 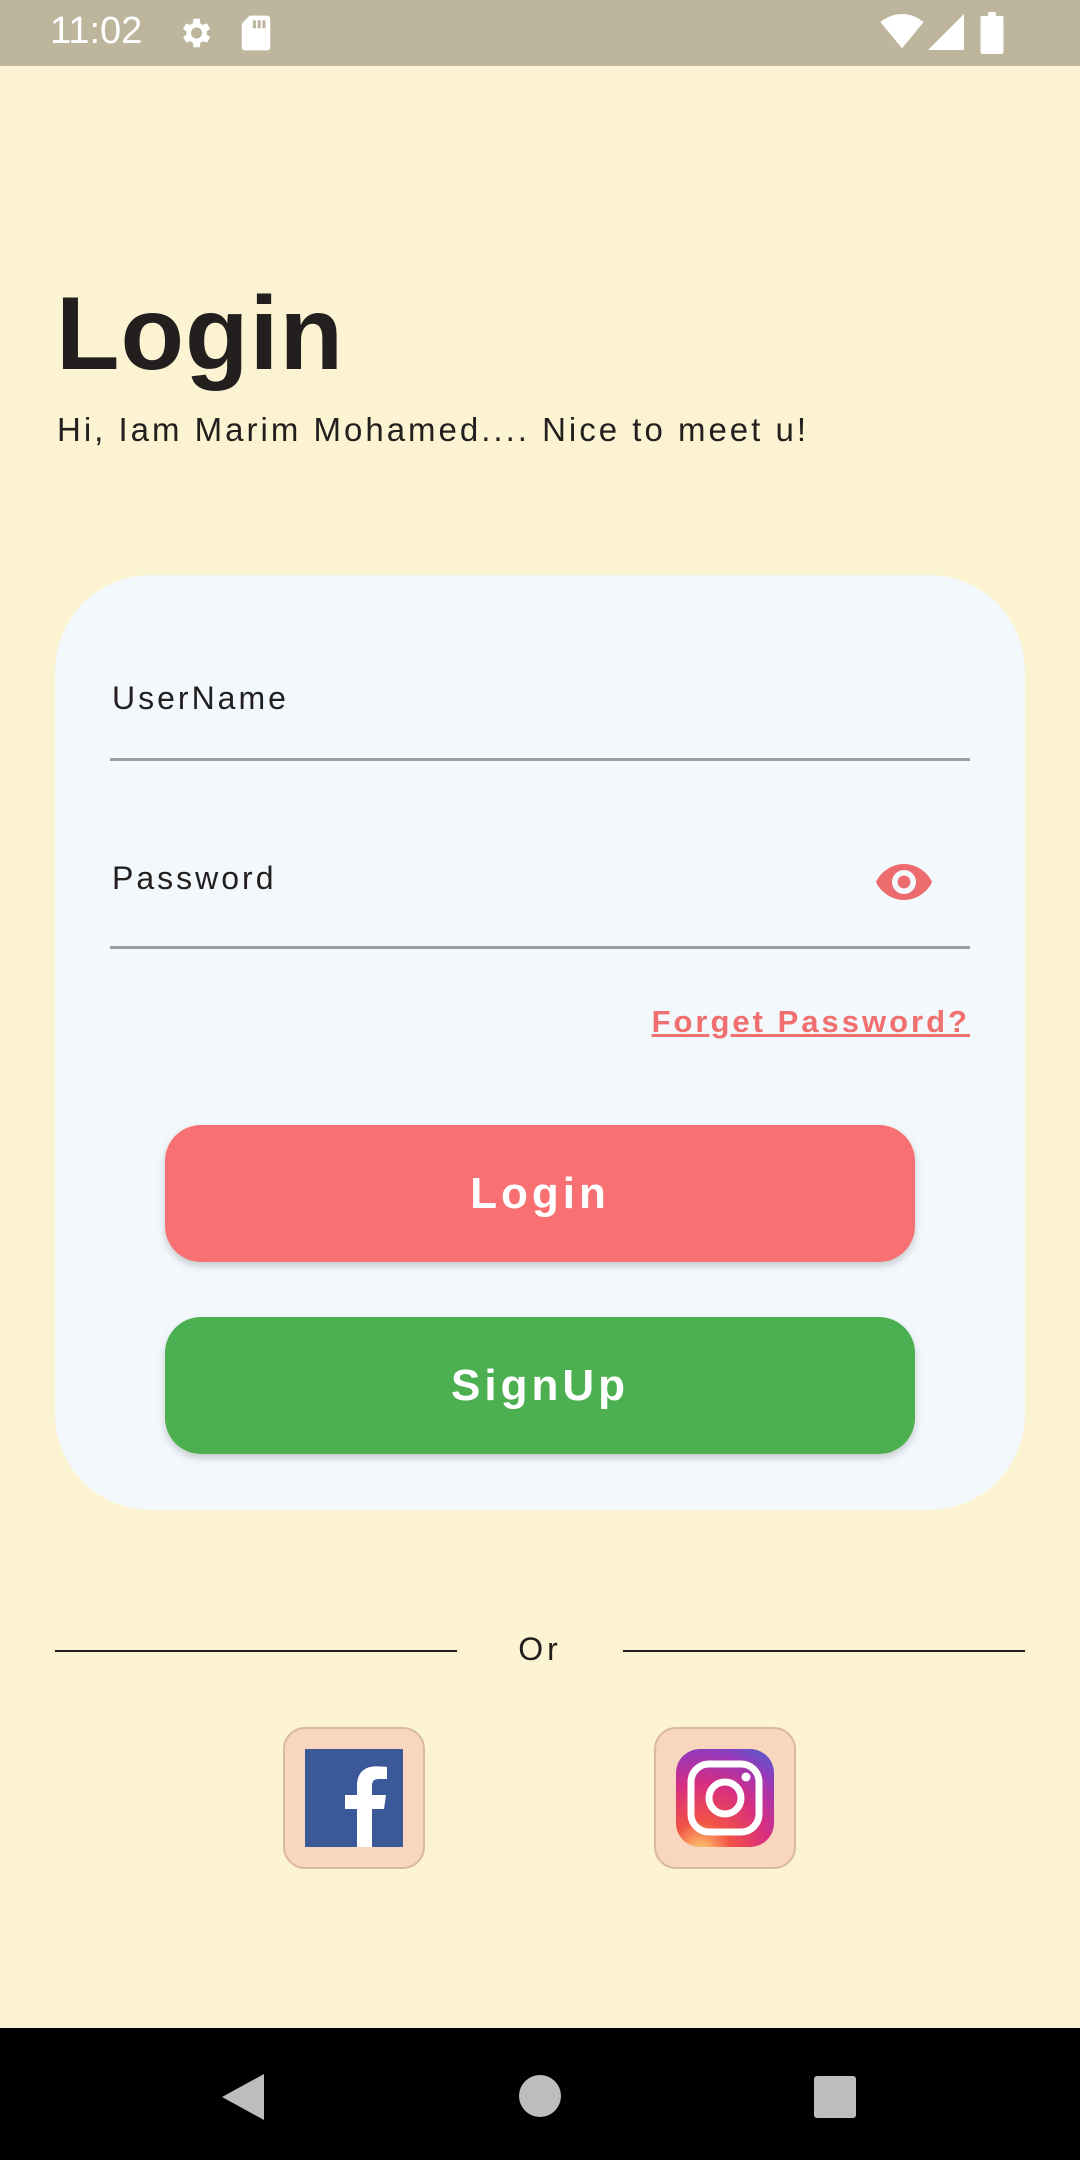 What do you see at coordinates (200, 334) in the screenshot?
I see `page-title: Login` at bounding box center [200, 334].